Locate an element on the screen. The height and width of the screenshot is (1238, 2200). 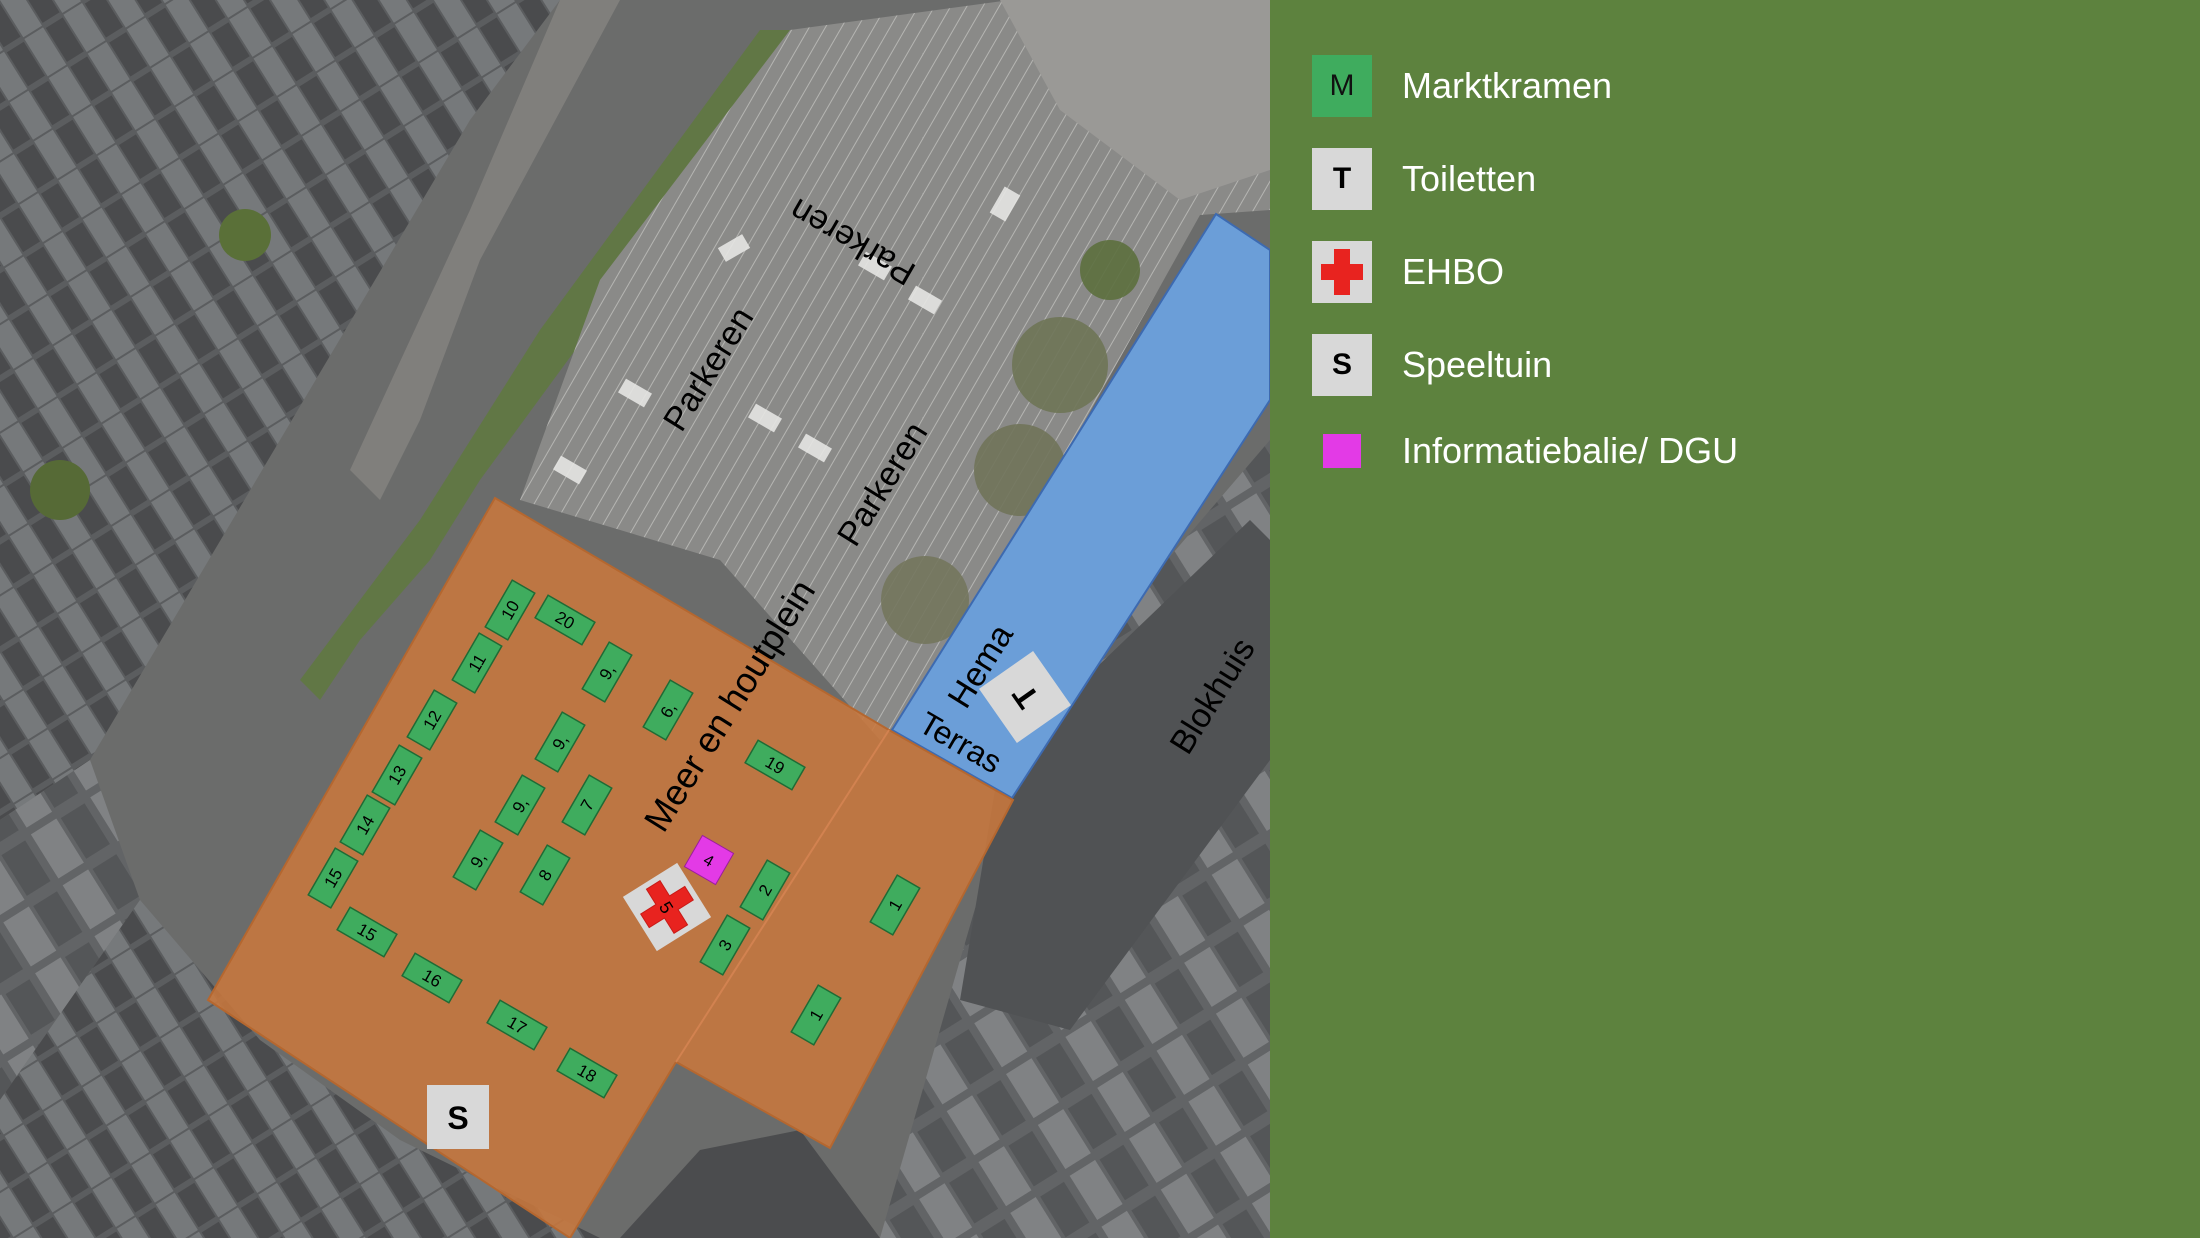
legend-label: Toiletten is located at coordinates (1469, 178).